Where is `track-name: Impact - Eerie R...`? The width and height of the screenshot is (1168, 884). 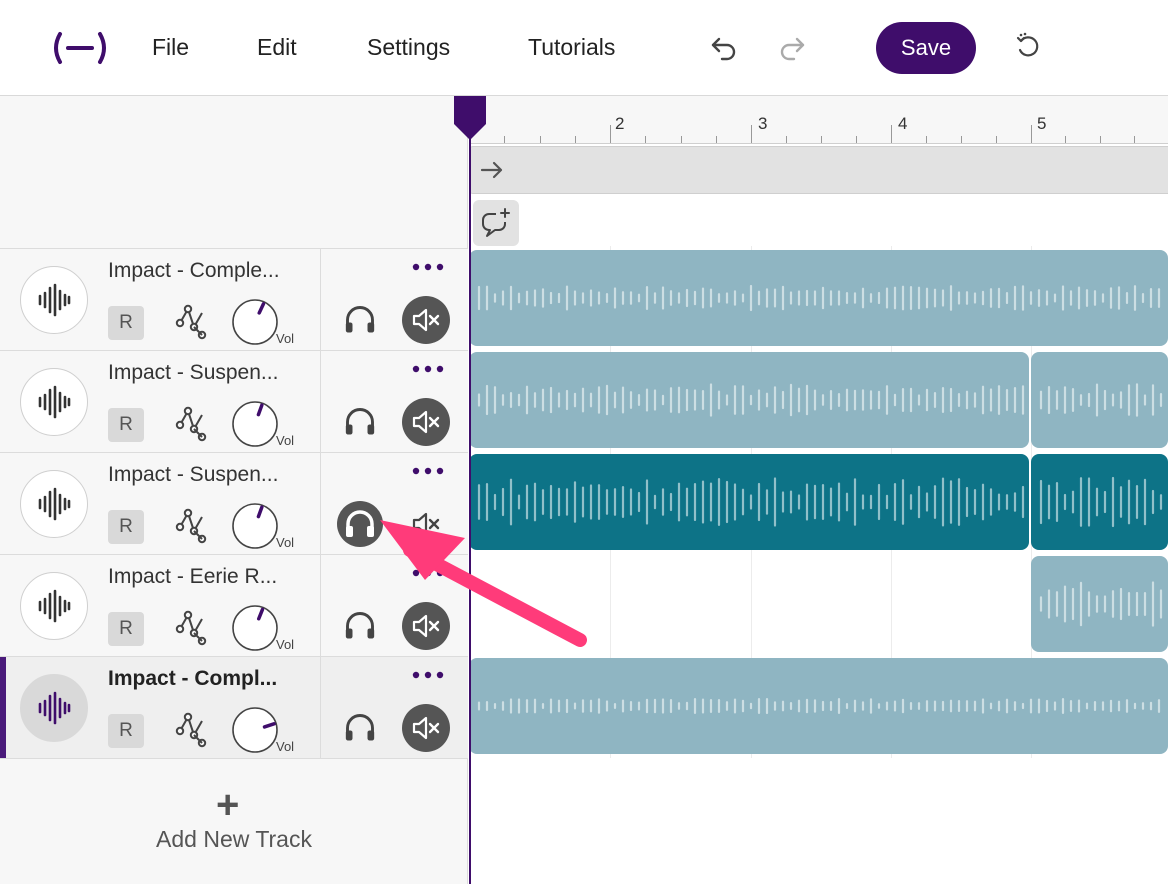 track-name: Impact - Eerie R... is located at coordinates (192, 577).